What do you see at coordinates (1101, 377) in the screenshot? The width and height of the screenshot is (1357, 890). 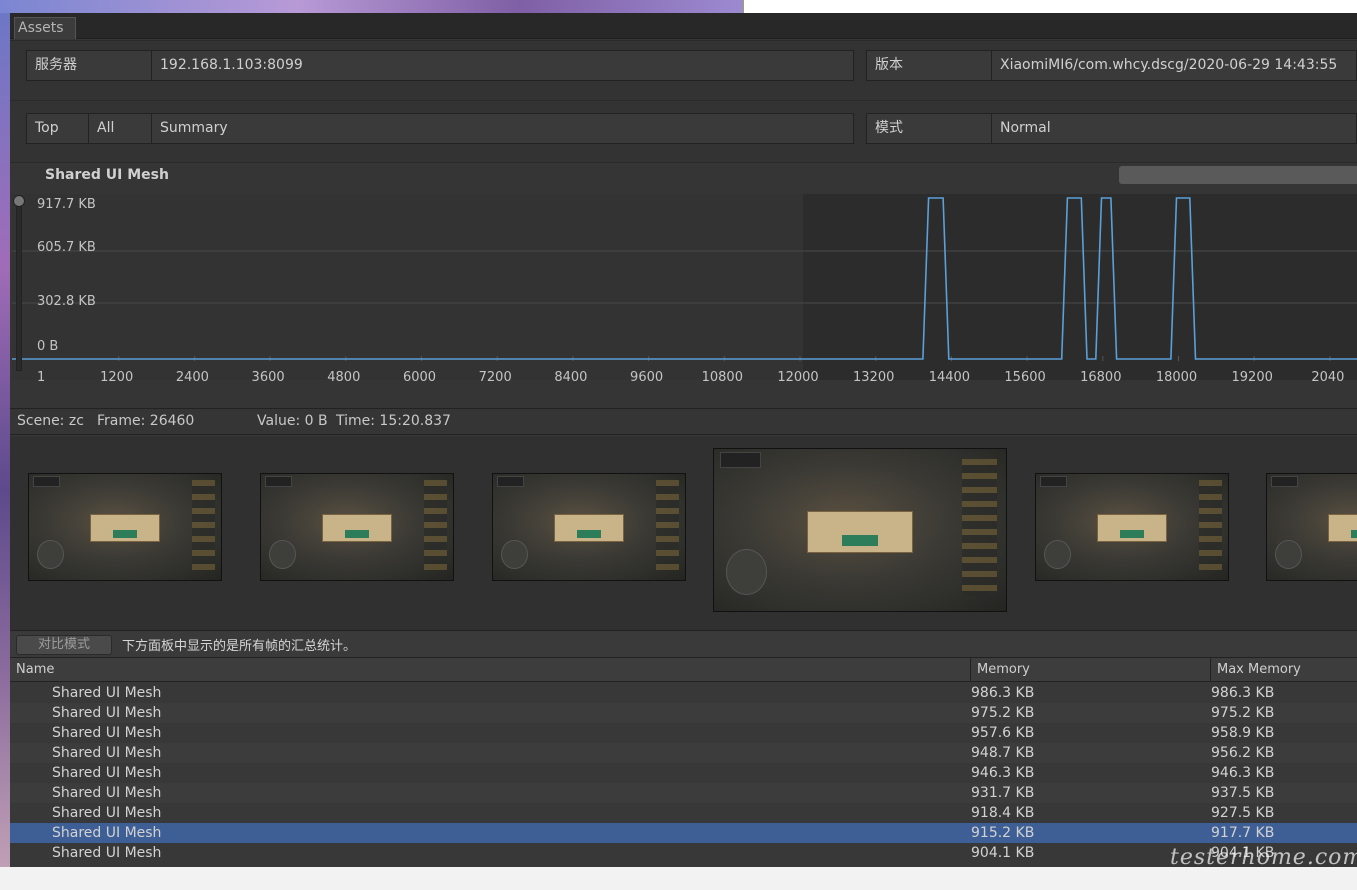 I see `x-tick-label: 16800` at bounding box center [1101, 377].